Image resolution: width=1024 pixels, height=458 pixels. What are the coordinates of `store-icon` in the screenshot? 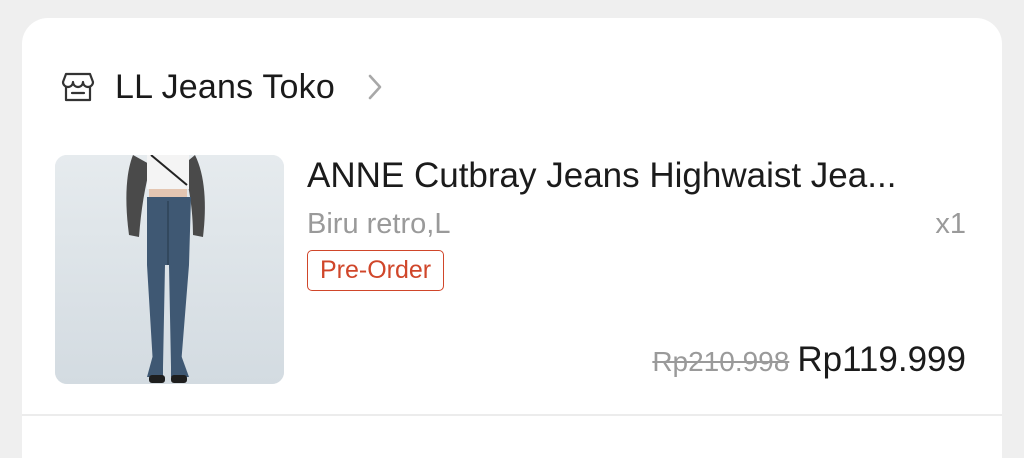 It's located at (78, 87).